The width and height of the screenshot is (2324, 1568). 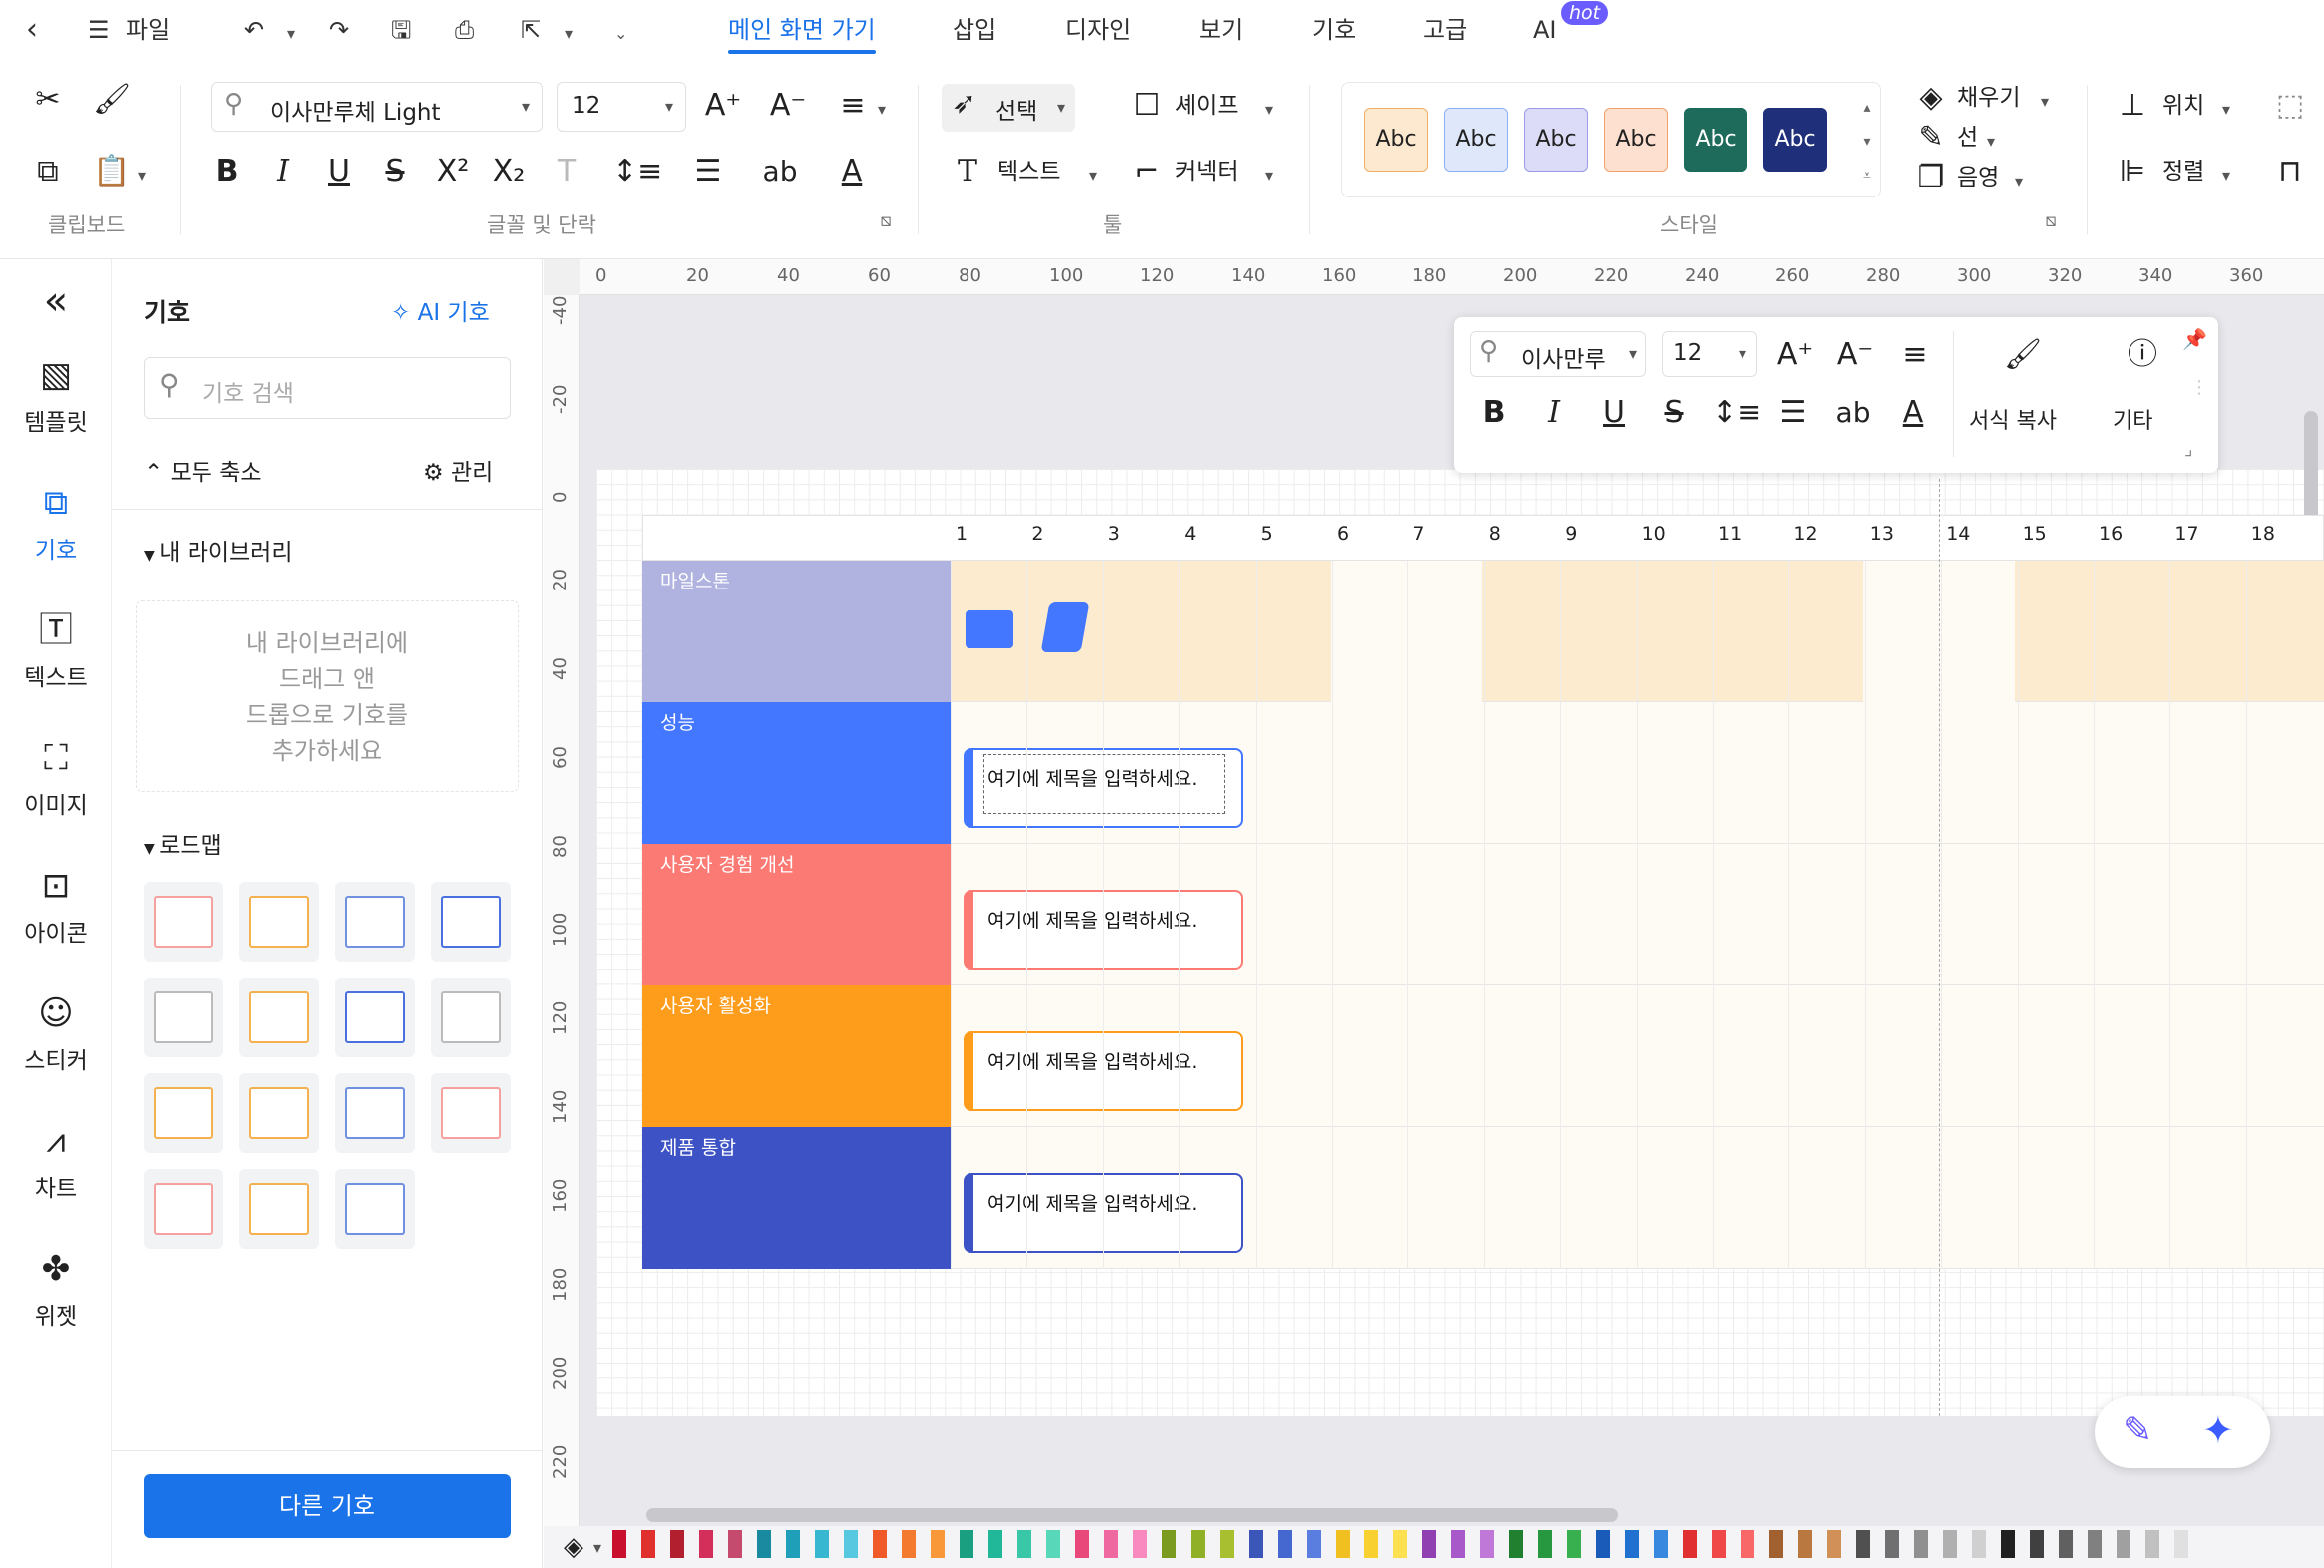 What do you see at coordinates (1931, 178) in the screenshot?
I see `shadow-icon: ❐` at bounding box center [1931, 178].